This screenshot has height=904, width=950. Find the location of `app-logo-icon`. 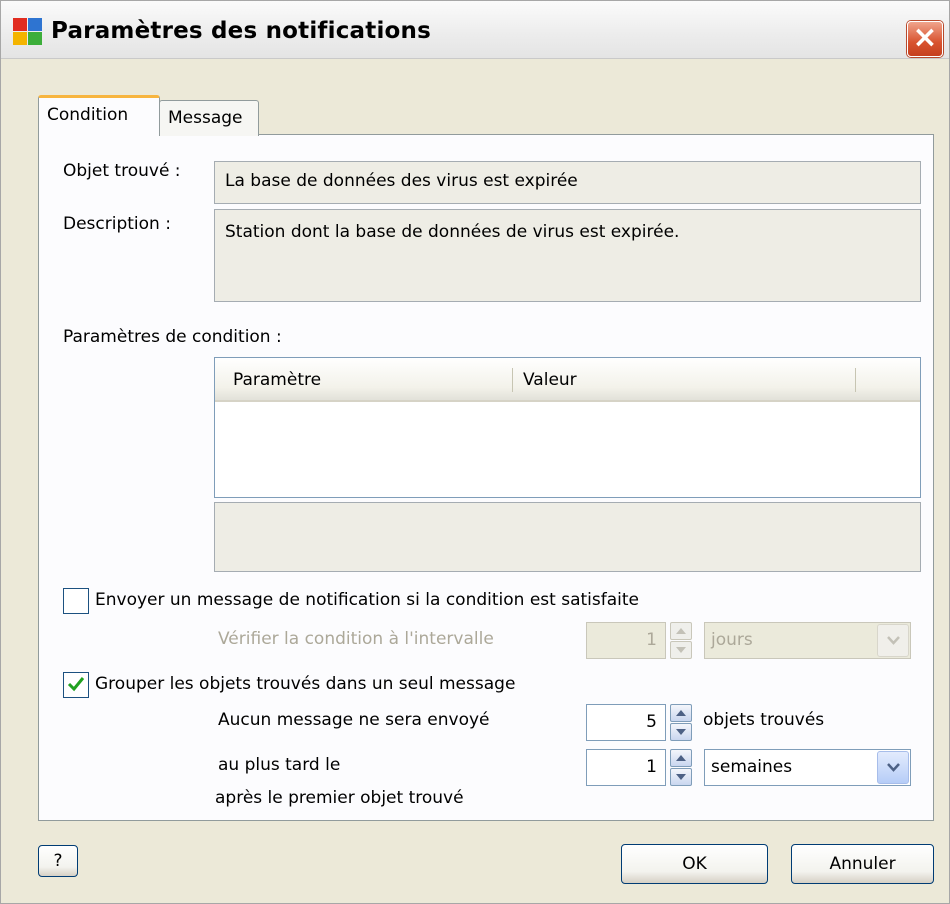

app-logo-icon is located at coordinates (28, 32).